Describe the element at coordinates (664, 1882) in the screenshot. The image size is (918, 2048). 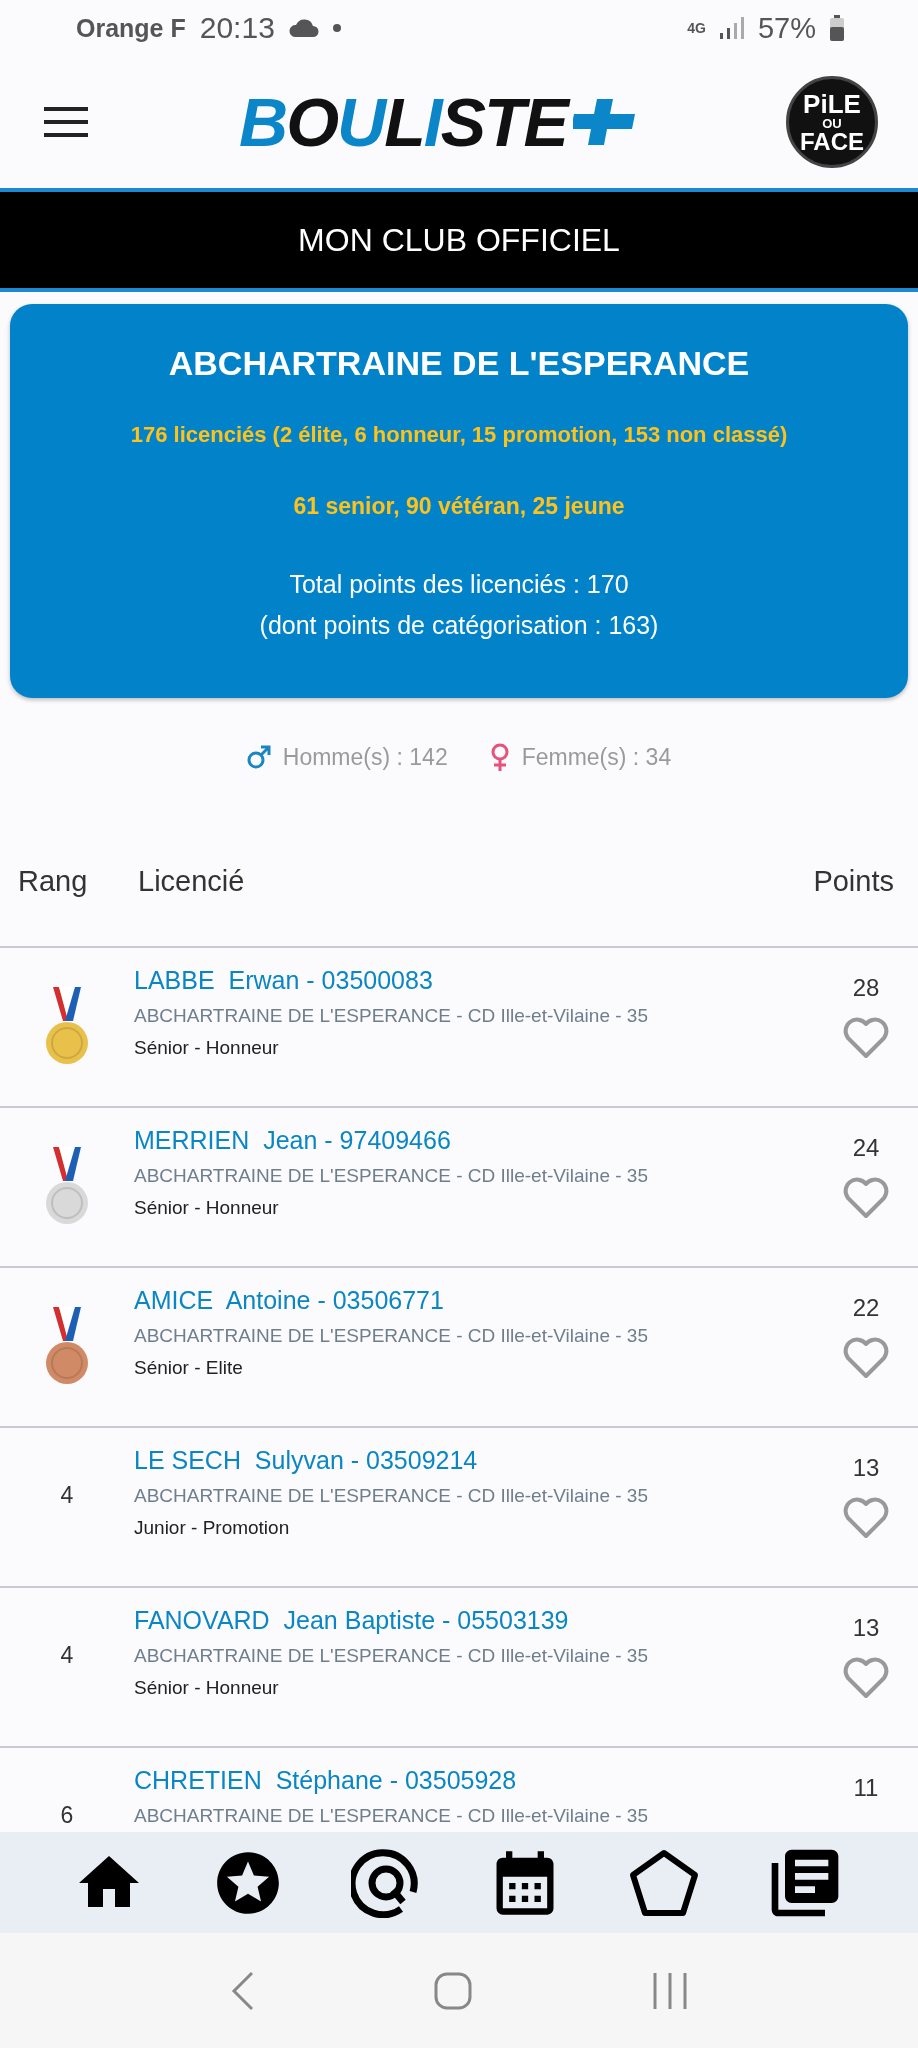
I see `pentagon-icon` at that location.